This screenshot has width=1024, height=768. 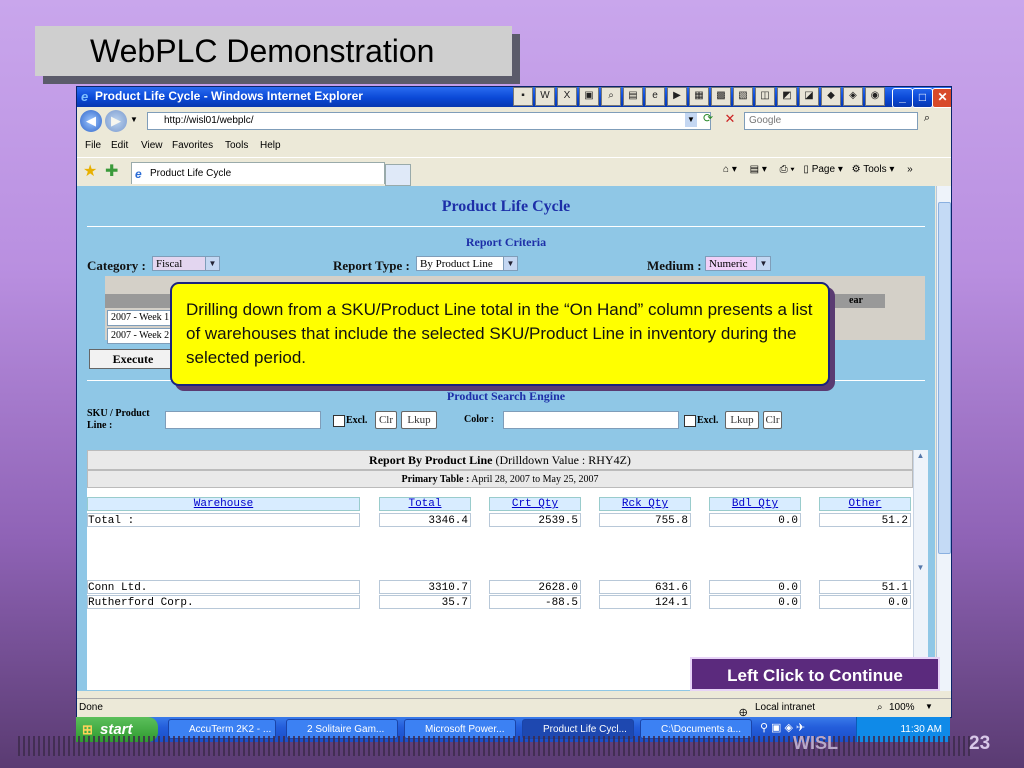 What do you see at coordinates (730, 169) in the screenshot?
I see `home-icon: ⌂ ▾` at bounding box center [730, 169].